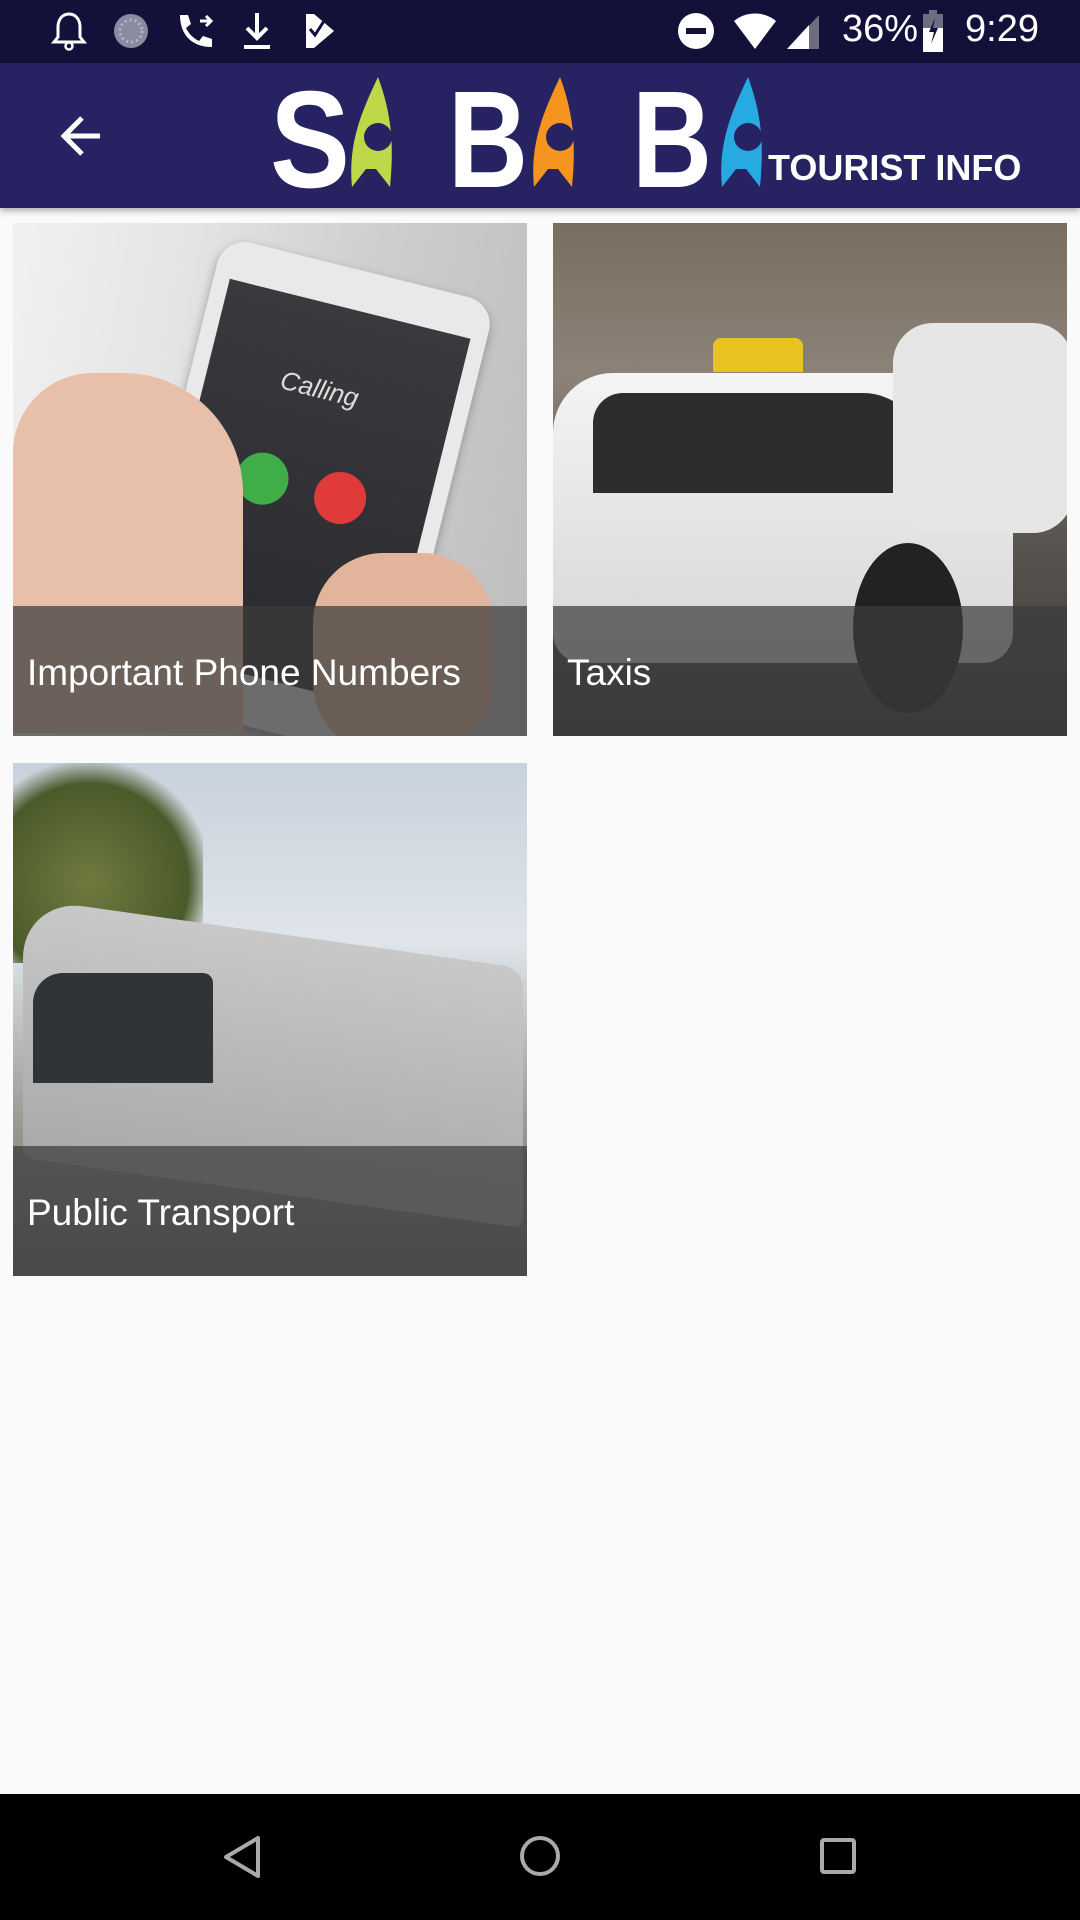 Image resolution: width=1080 pixels, height=1920 pixels. What do you see at coordinates (933, 31) in the screenshot?
I see `battery-charging-icon` at bounding box center [933, 31].